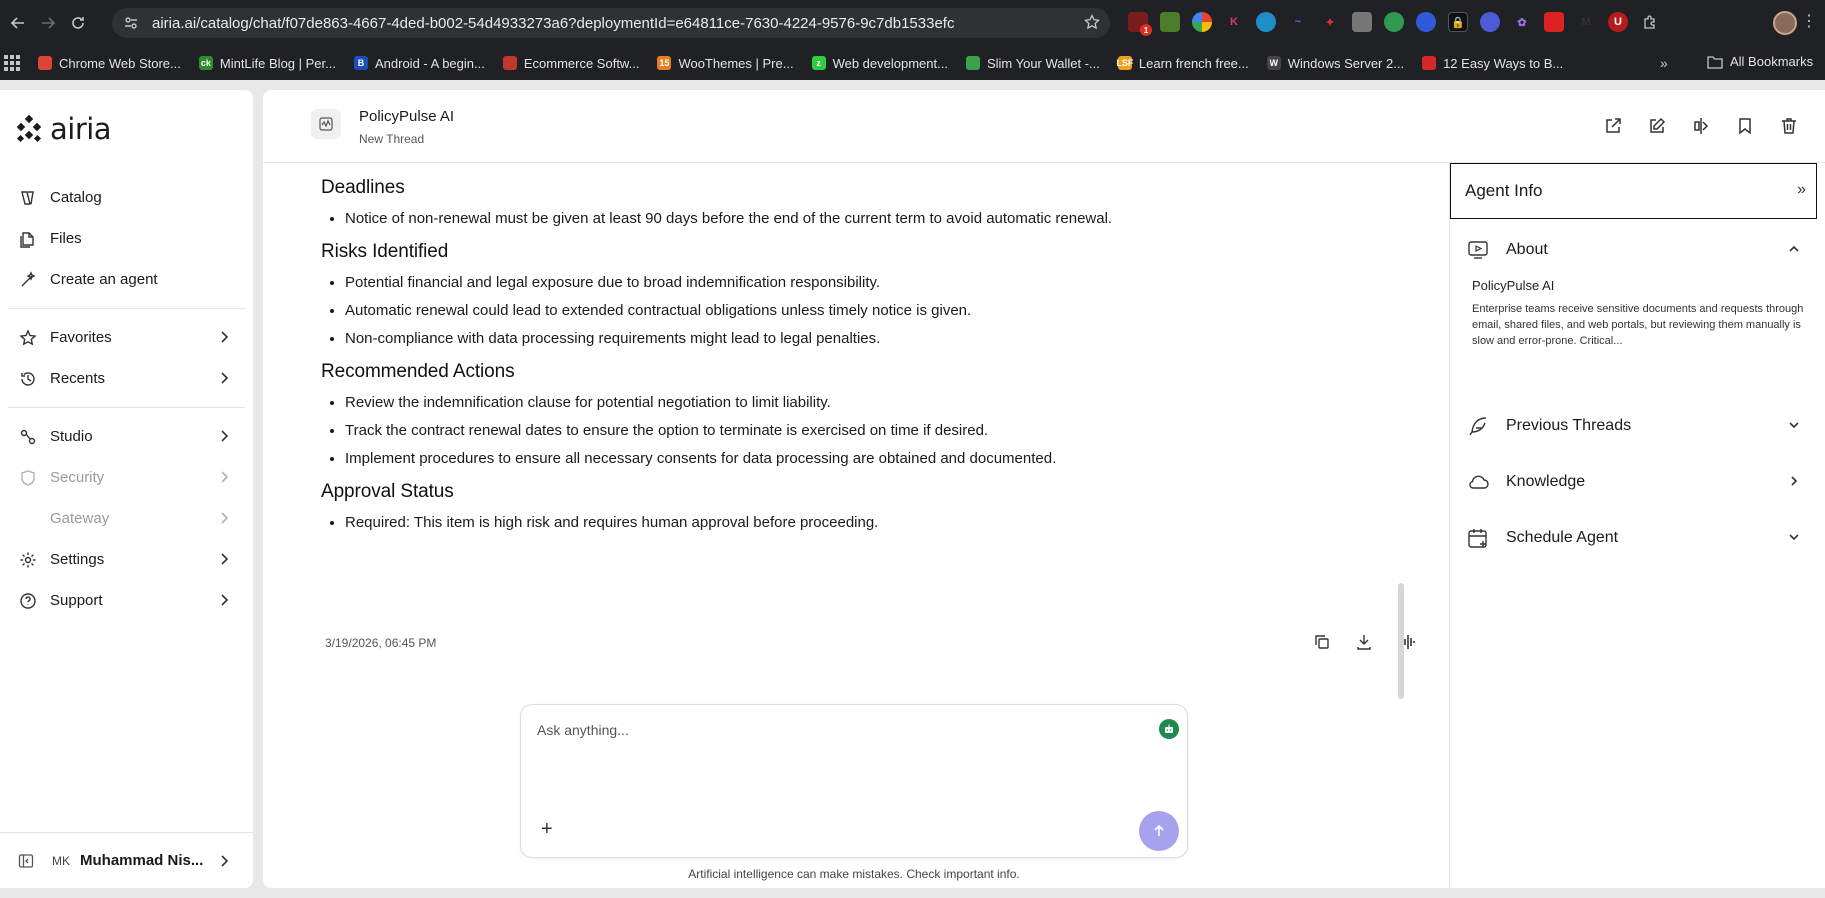 The image size is (1825, 898). I want to click on back-icon, so click(18, 23).